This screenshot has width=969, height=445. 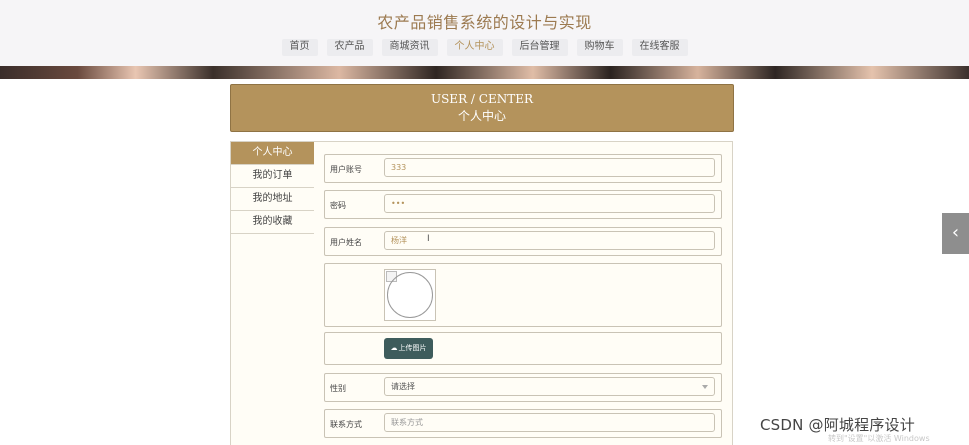 I want to click on upload-image-button: ☁上传图片, so click(x=408, y=348).